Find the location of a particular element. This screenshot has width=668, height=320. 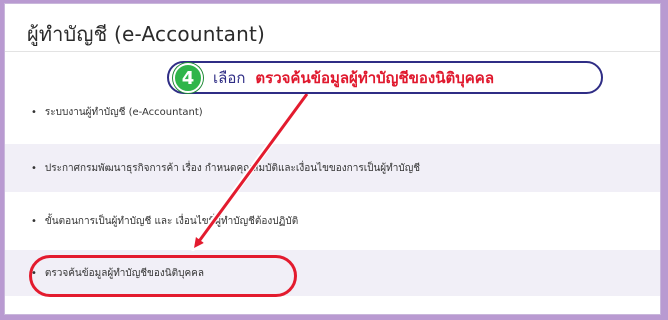

pointer-arrow is located at coordinates (250, 171).